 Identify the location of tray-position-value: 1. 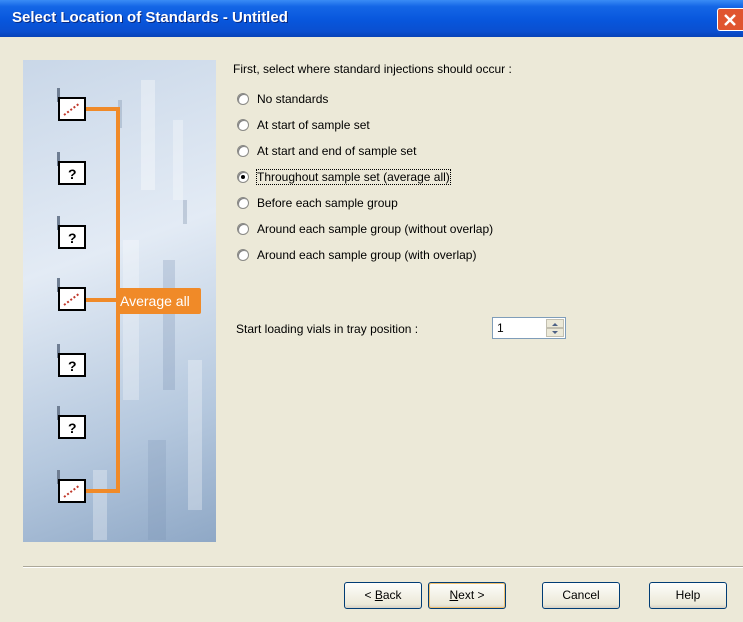
(500, 328).